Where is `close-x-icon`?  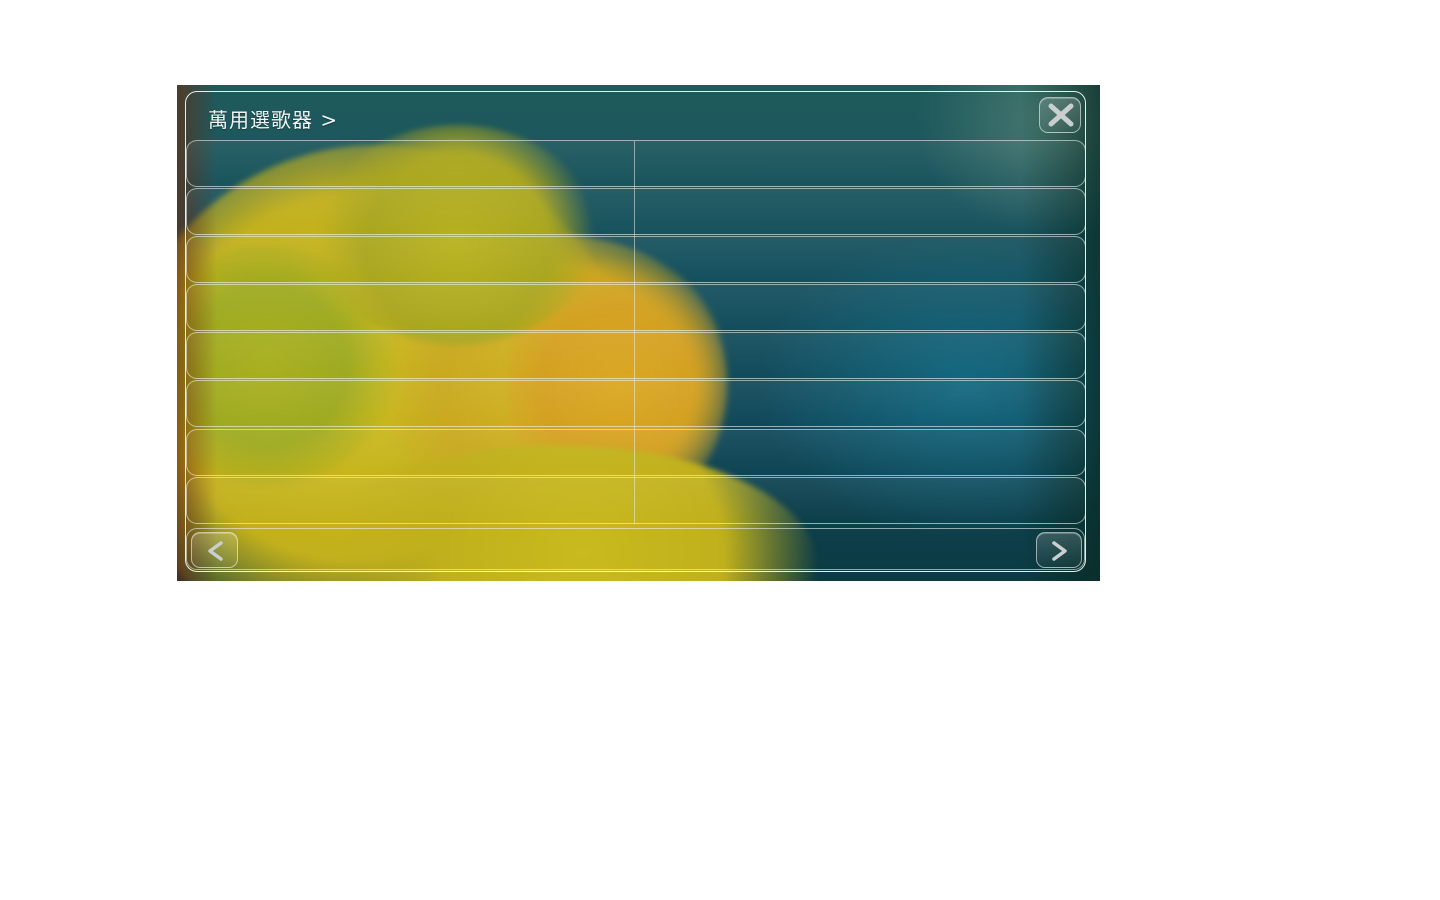 close-x-icon is located at coordinates (1061, 115).